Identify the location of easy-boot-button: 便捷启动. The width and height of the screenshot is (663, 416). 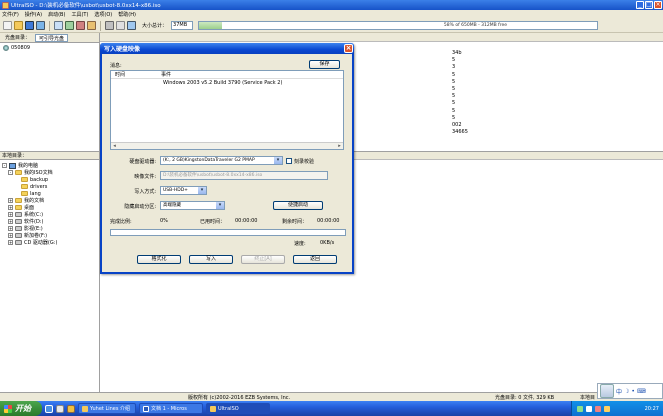
(298, 205).